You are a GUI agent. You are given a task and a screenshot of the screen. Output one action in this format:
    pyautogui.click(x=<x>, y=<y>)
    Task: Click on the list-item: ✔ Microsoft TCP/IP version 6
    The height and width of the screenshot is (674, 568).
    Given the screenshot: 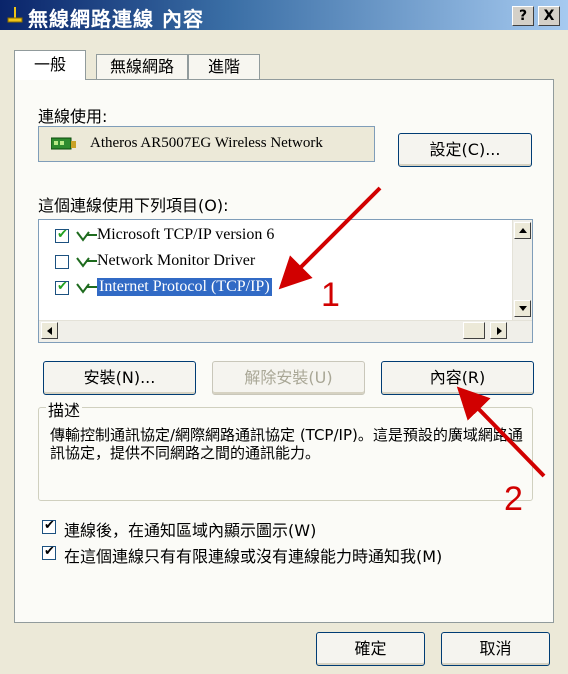 What is the action you would take?
    pyautogui.click(x=274, y=236)
    